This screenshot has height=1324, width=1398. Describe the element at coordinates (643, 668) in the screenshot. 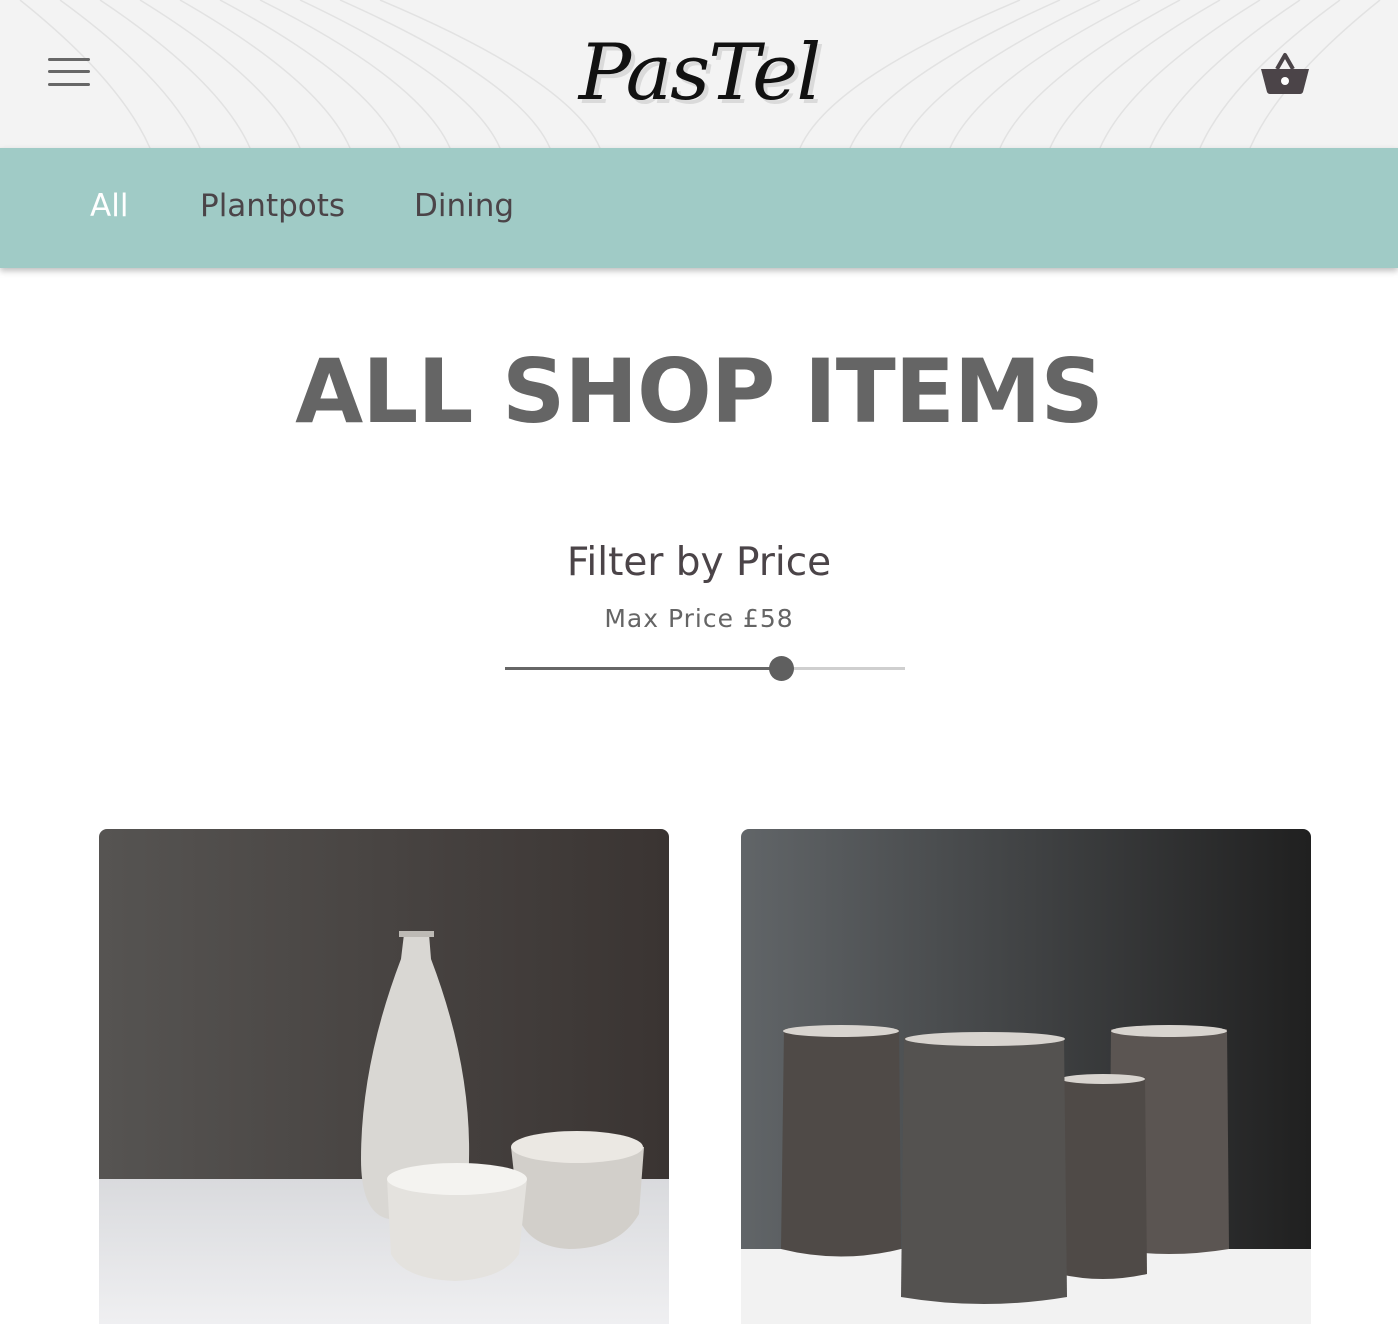

I see `slider-track-fill` at that location.